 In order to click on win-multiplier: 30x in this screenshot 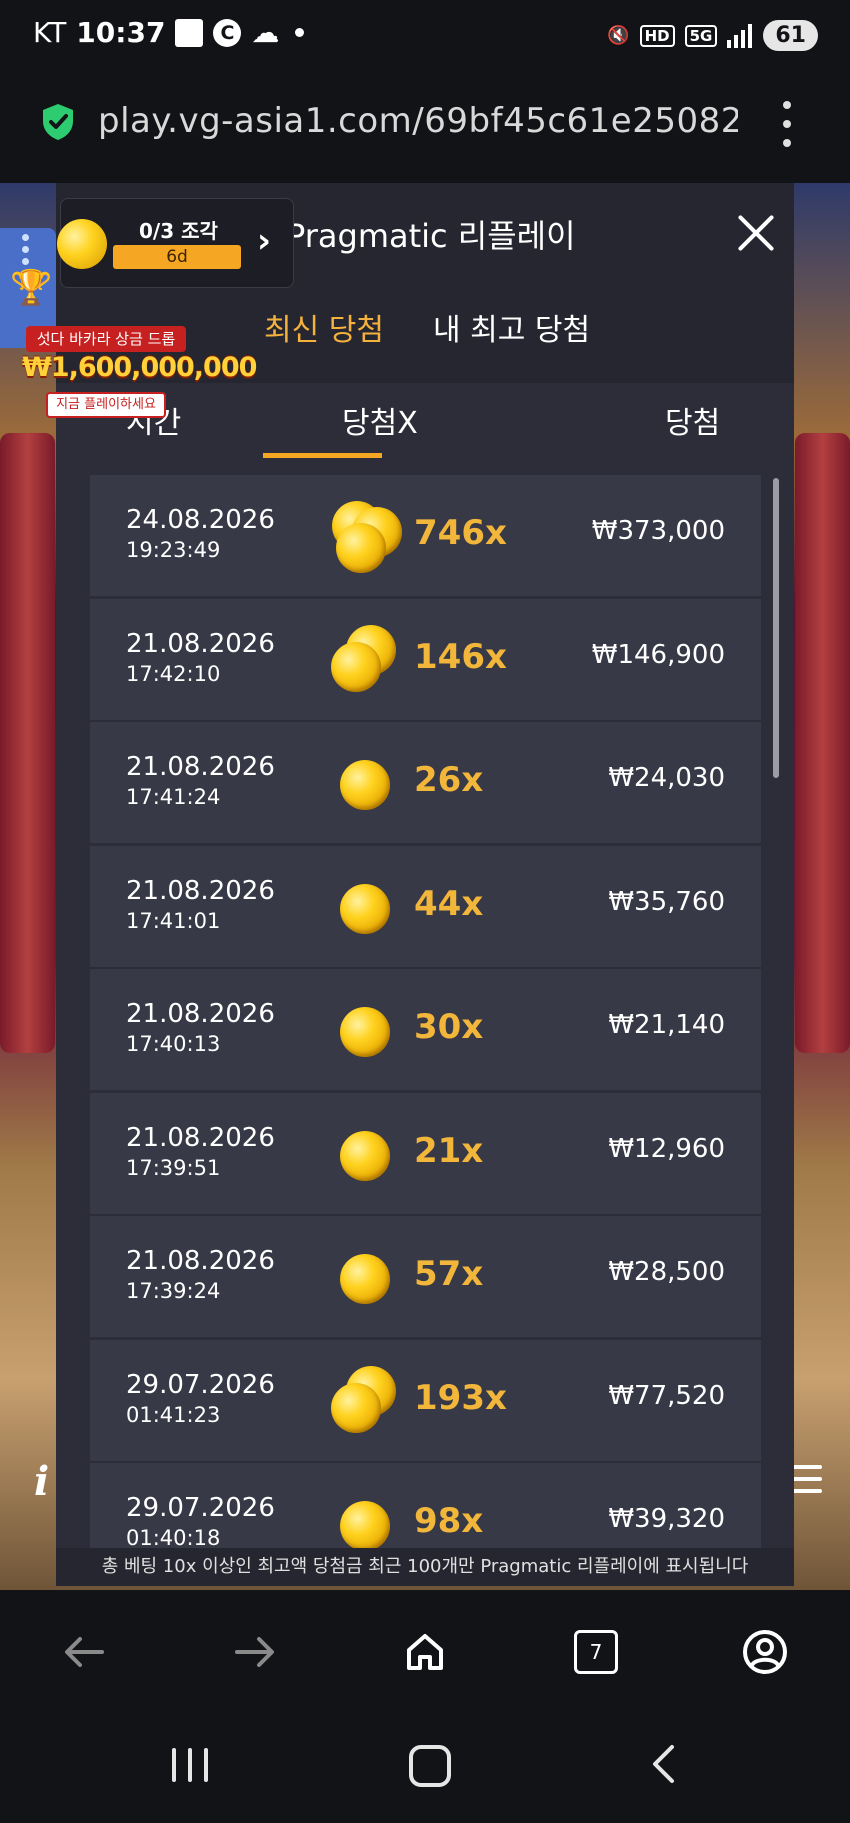, I will do `click(449, 1027)`.